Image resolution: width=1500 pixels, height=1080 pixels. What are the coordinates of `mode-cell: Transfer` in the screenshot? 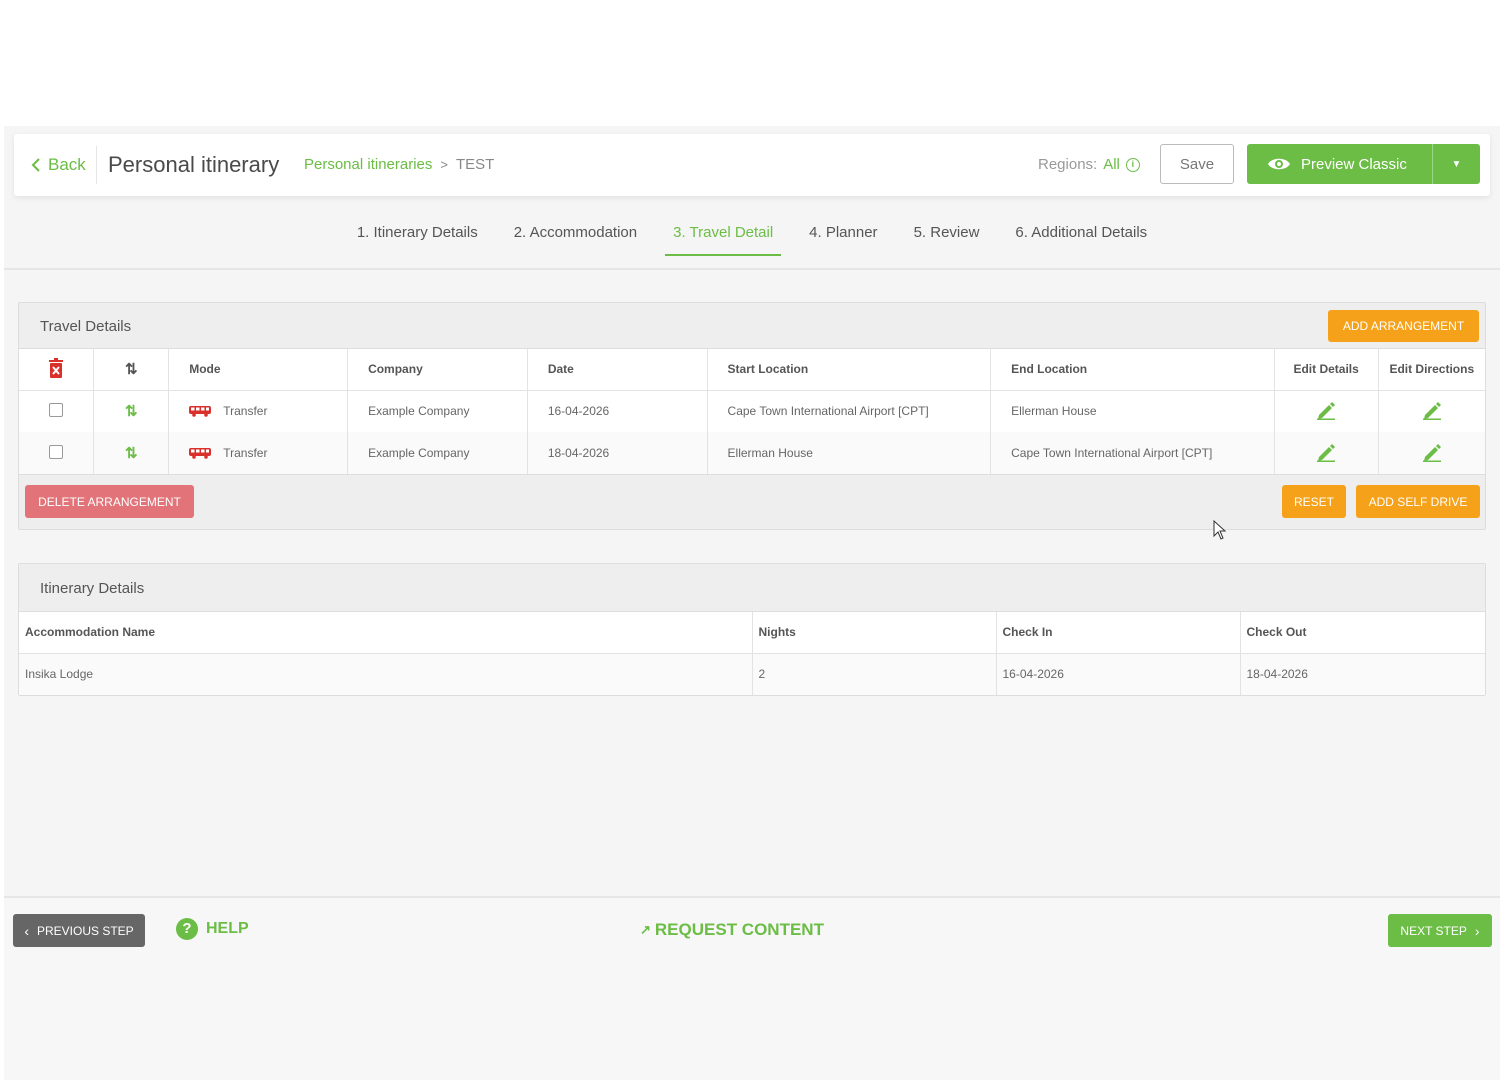 It's located at (258, 453).